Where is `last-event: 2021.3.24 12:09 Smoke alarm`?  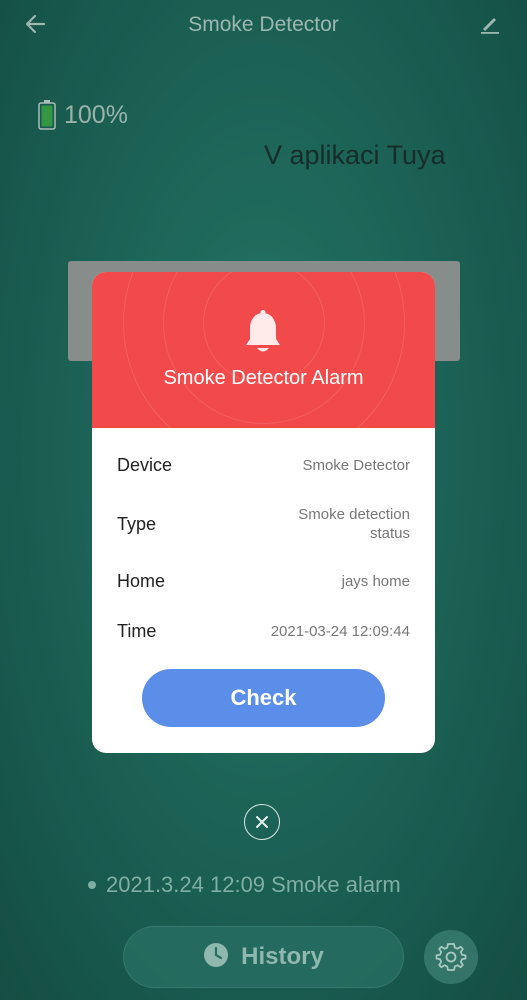
last-event: 2021.3.24 12:09 Smoke alarm is located at coordinates (244, 885).